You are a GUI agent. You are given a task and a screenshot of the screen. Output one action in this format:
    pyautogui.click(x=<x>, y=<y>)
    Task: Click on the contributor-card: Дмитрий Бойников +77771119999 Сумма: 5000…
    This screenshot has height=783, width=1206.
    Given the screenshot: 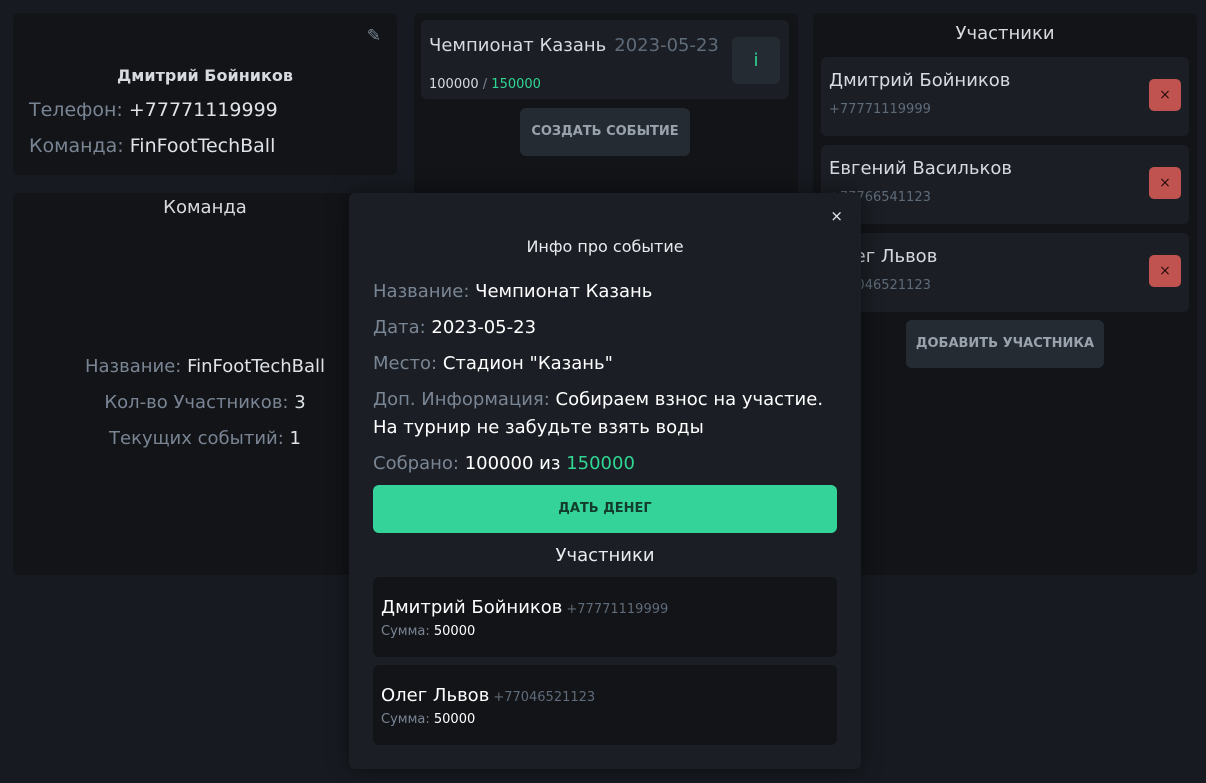 What is the action you would take?
    pyautogui.click(x=605, y=617)
    